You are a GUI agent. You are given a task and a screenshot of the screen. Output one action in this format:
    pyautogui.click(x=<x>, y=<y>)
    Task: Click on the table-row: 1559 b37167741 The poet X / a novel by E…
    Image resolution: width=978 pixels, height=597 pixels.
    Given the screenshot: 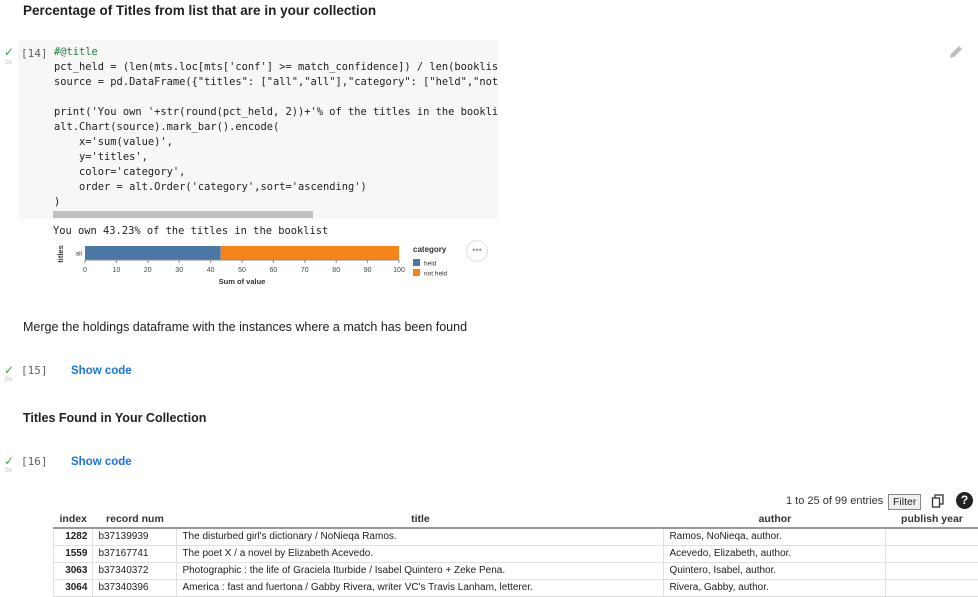 What is the action you would take?
    pyautogui.click(x=515, y=554)
    